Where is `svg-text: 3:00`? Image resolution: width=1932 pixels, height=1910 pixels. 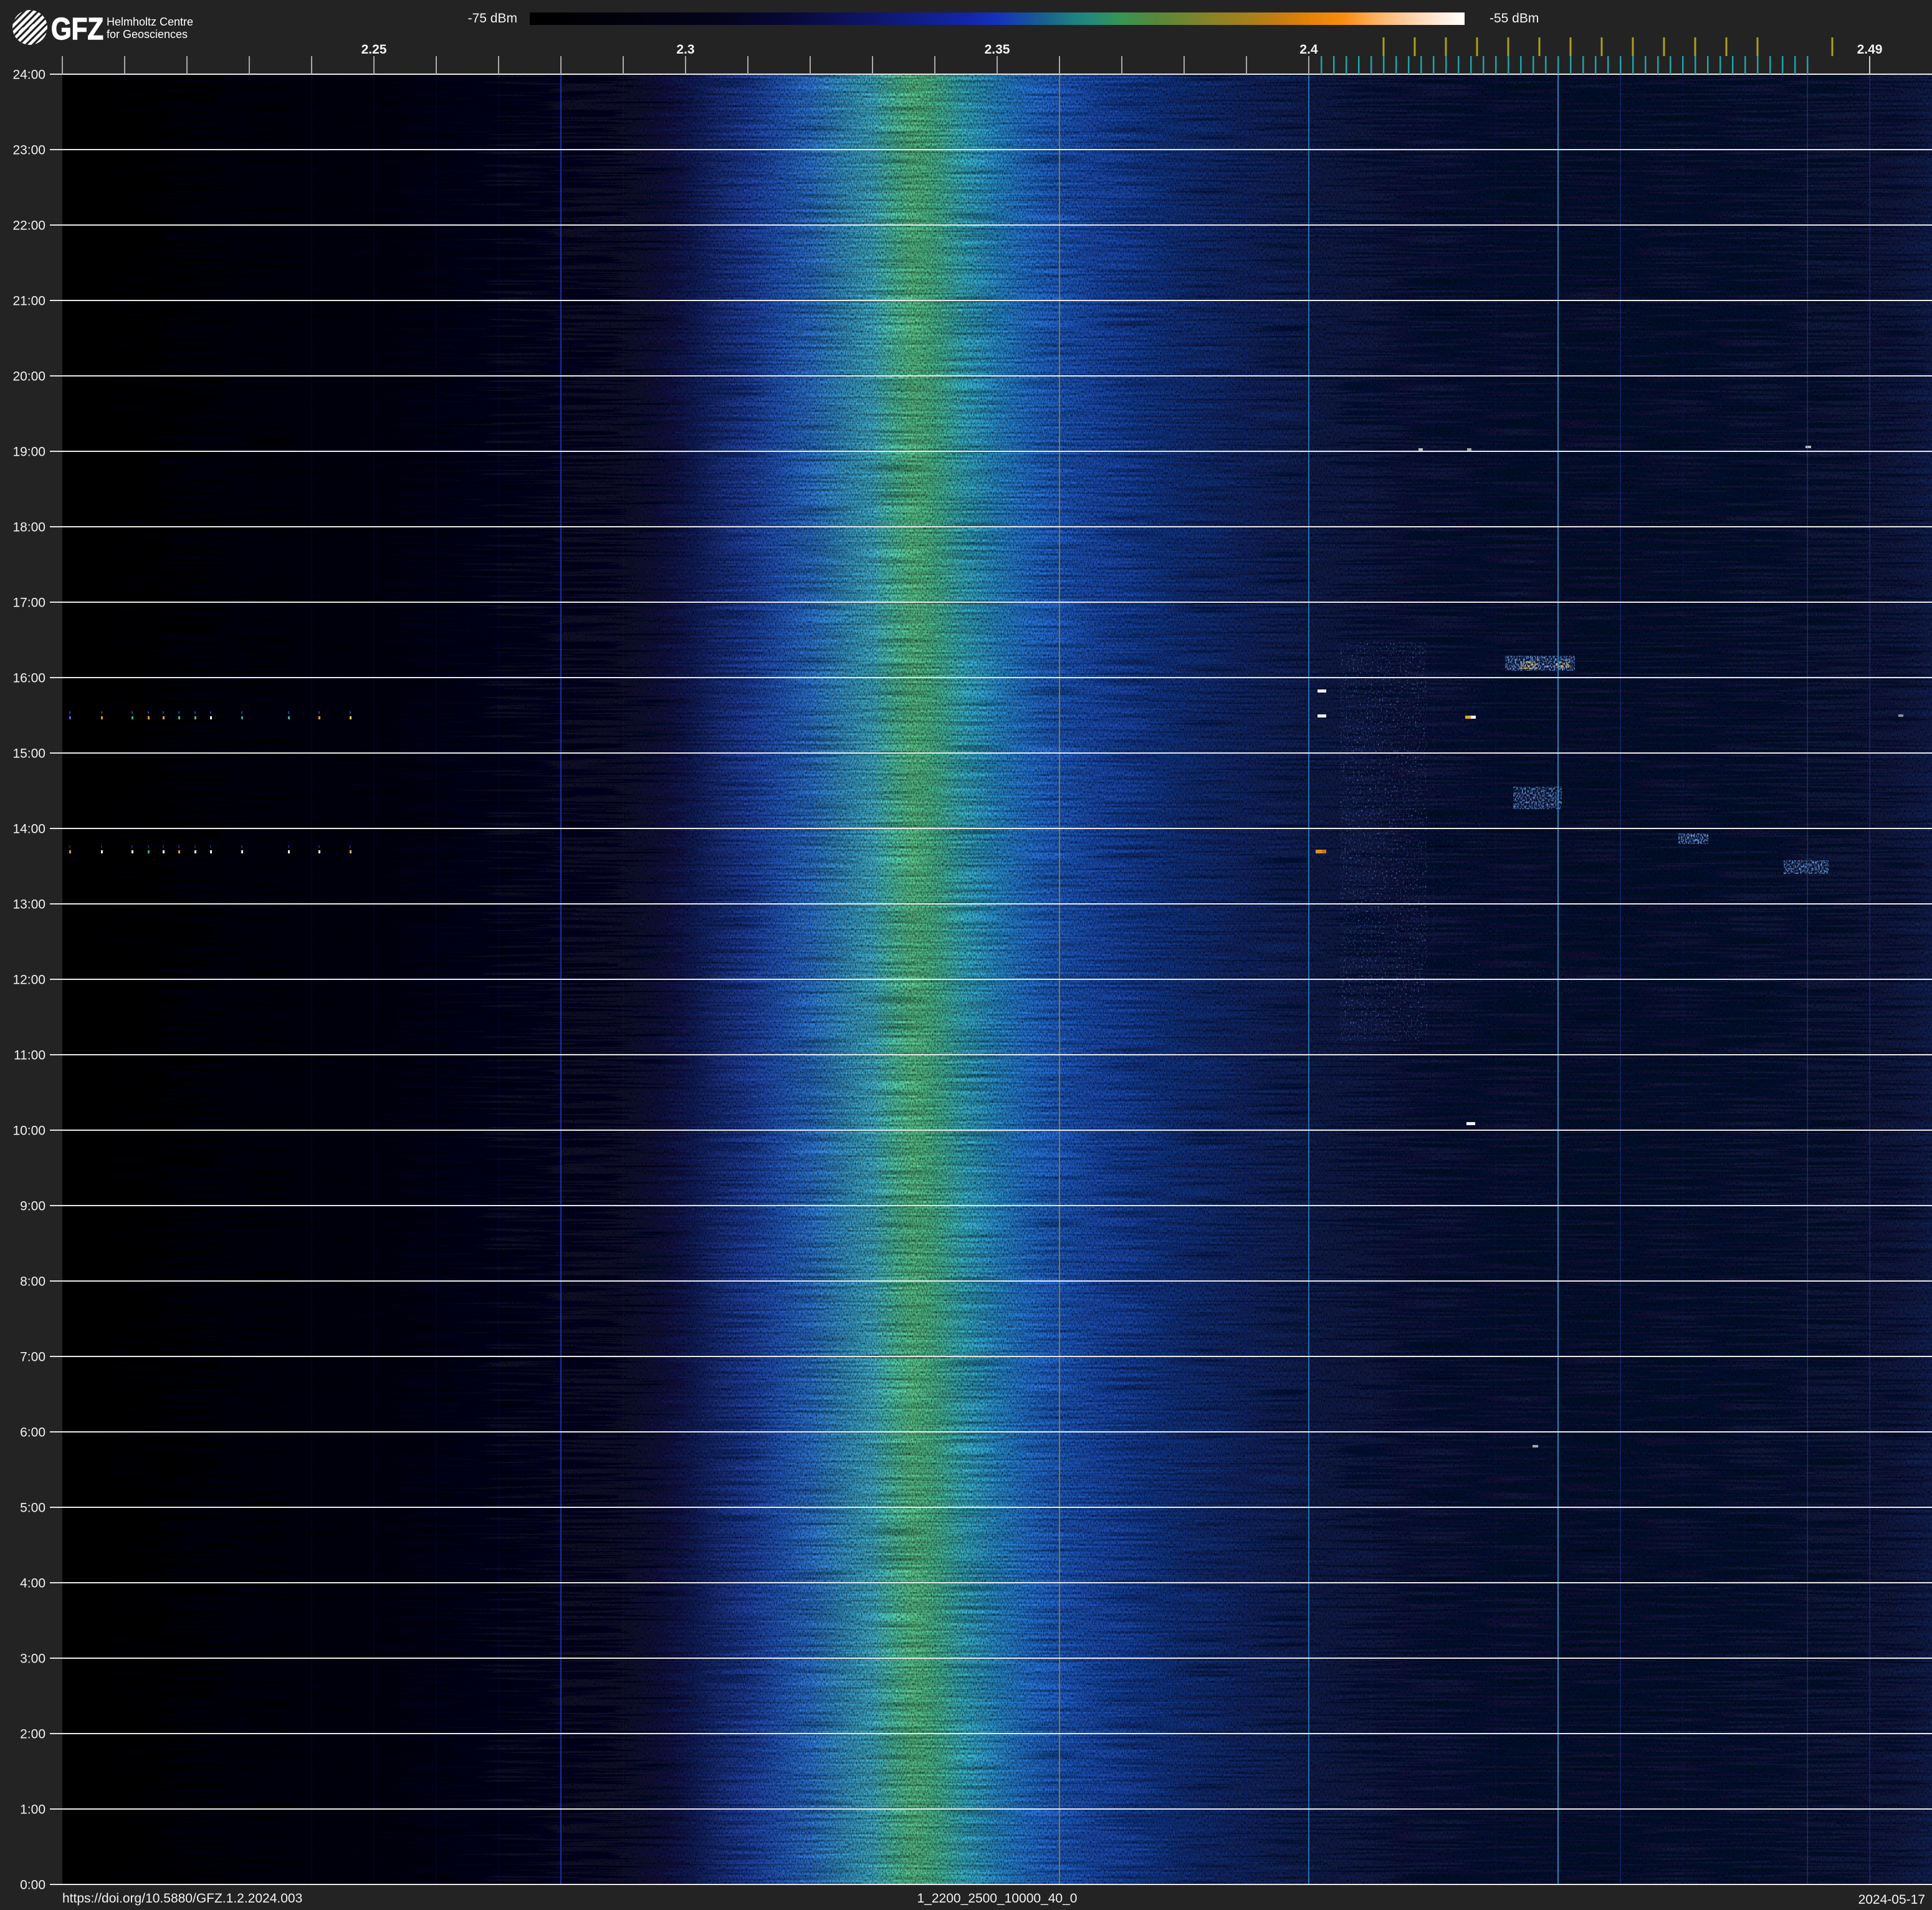 svg-text: 3:00 is located at coordinates (32, 1659).